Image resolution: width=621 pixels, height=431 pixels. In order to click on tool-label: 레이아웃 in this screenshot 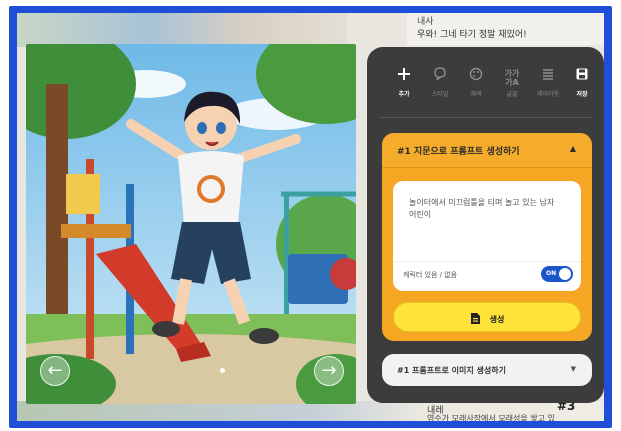, I will do `click(548, 94)`.